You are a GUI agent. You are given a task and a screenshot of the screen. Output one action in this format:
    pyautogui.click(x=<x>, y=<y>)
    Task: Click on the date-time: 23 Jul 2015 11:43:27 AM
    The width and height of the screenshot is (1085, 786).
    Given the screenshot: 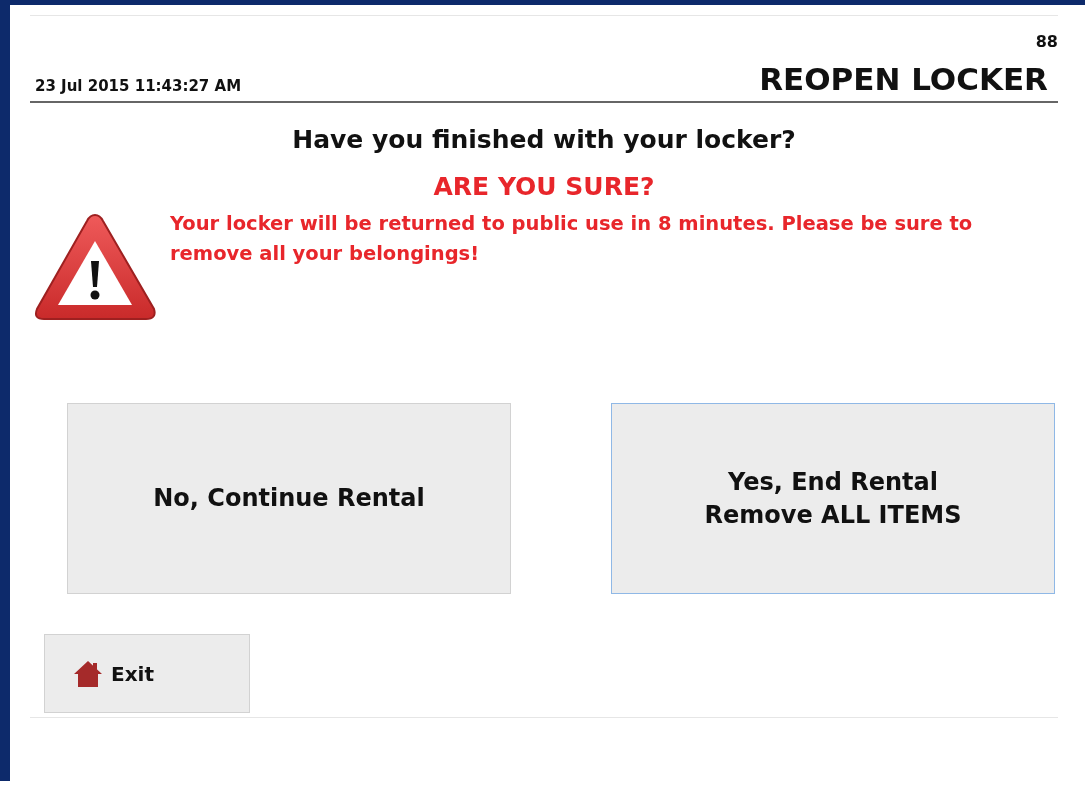 What is the action you would take?
    pyautogui.click(x=138, y=86)
    